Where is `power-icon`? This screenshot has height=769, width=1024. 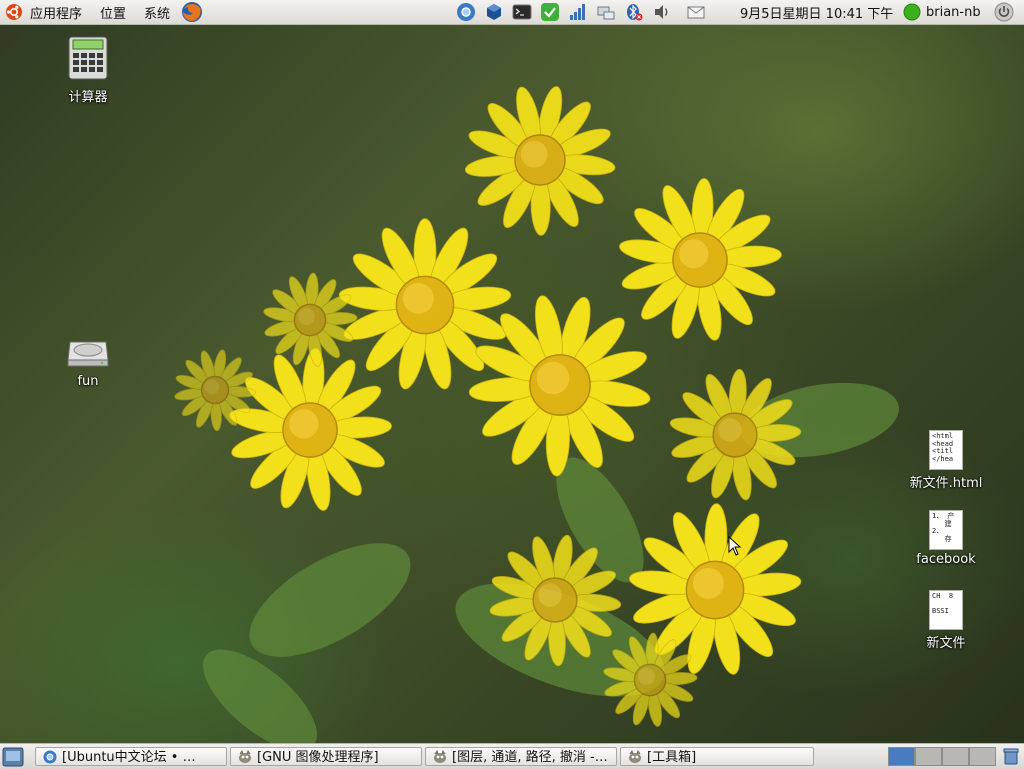 power-icon is located at coordinates (1004, 12).